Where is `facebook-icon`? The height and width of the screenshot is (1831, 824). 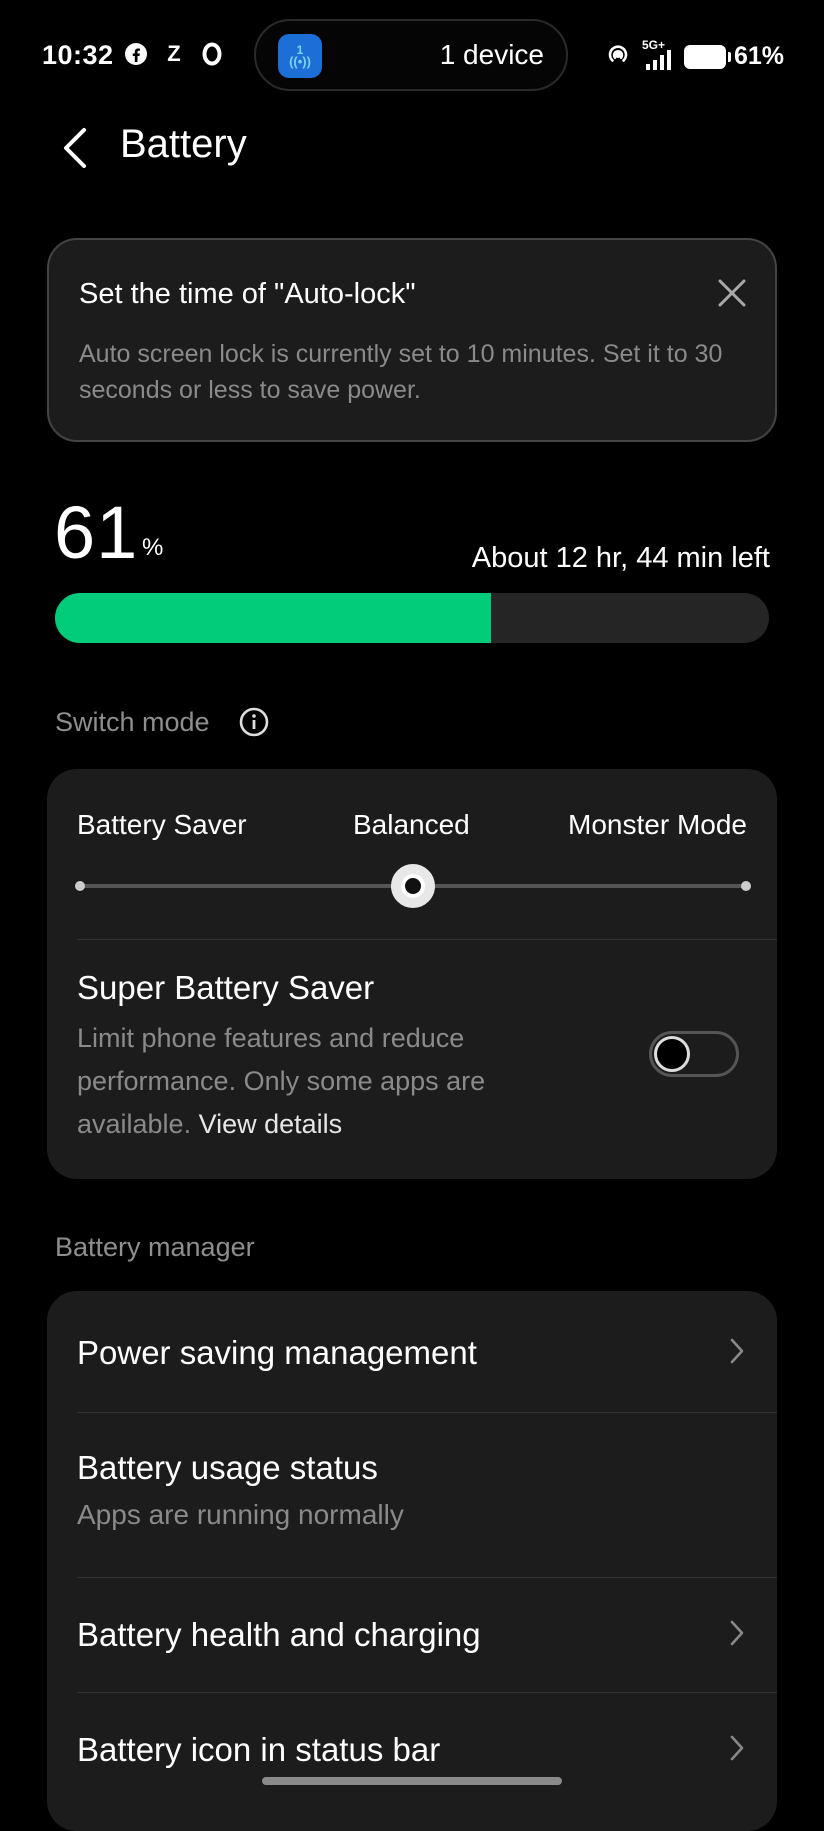 facebook-icon is located at coordinates (136, 54).